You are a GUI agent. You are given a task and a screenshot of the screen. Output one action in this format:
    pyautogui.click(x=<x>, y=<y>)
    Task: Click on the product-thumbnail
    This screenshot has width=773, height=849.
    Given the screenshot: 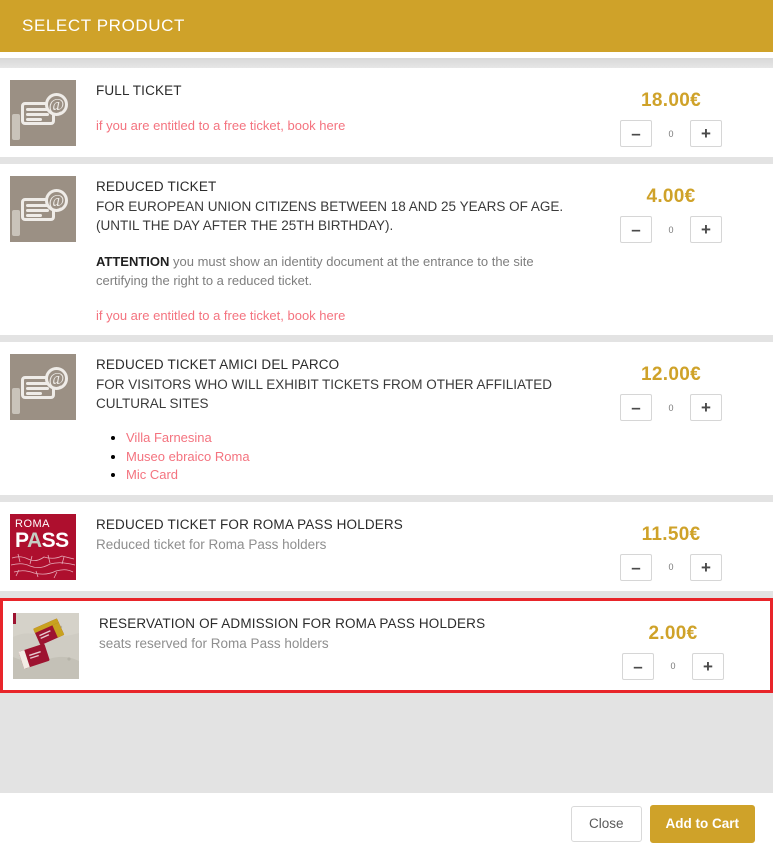 What is the action you would take?
    pyautogui.click(x=51, y=645)
    